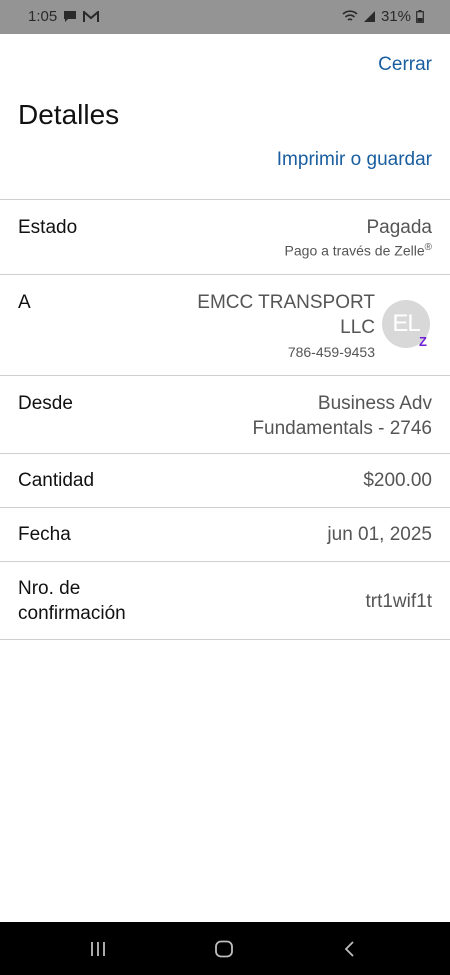 The width and height of the screenshot is (450, 975). Describe the element at coordinates (24, 302) in the screenshot. I see `recipient-label: A` at that location.